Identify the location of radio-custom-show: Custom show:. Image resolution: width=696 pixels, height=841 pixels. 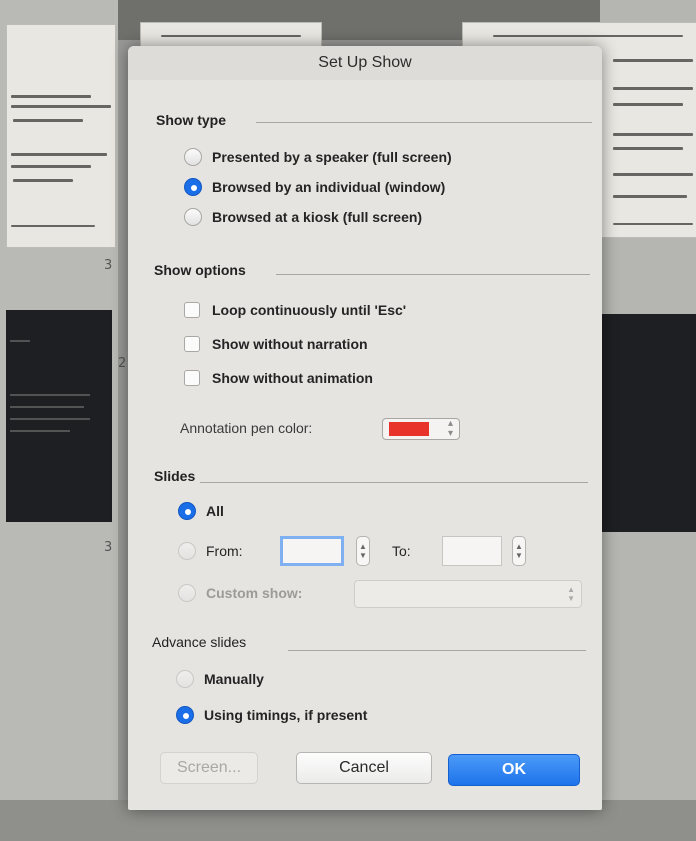
(240, 593).